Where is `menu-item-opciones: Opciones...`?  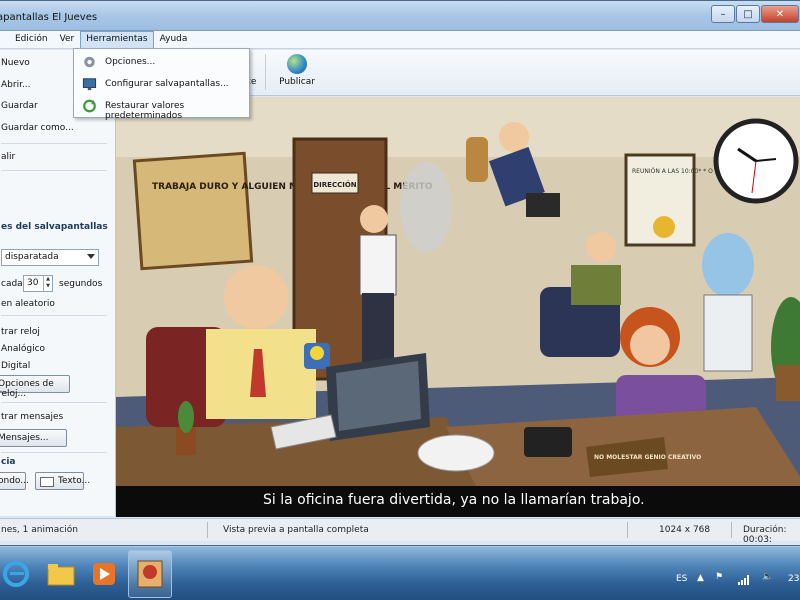
menu-item-opciones: Opciones... is located at coordinates (161, 62).